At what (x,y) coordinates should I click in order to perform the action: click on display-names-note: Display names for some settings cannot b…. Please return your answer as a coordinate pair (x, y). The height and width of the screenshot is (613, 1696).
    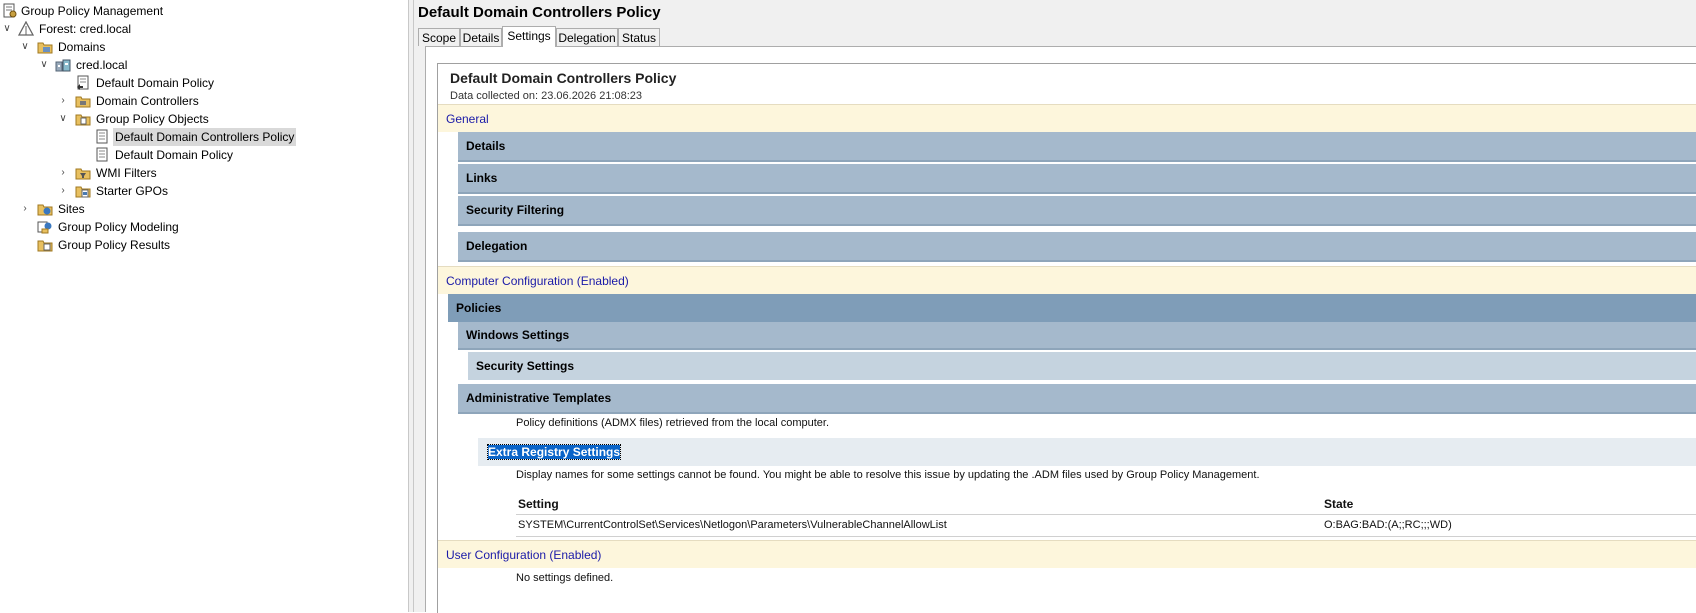
    Looking at the image, I should click on (888, 475).